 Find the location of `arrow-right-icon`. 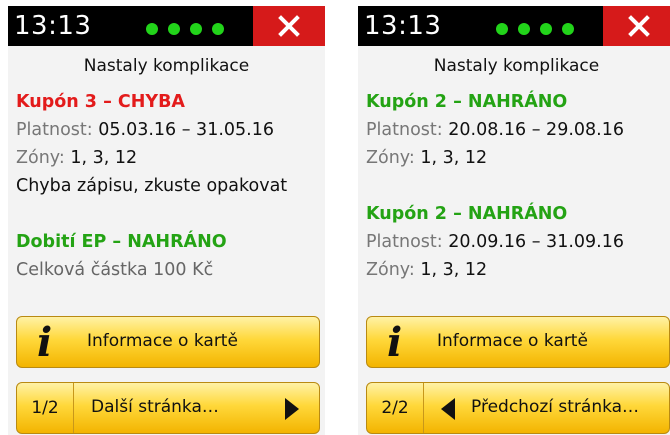

arrow-right-icon is located at coordinates (292, 409).